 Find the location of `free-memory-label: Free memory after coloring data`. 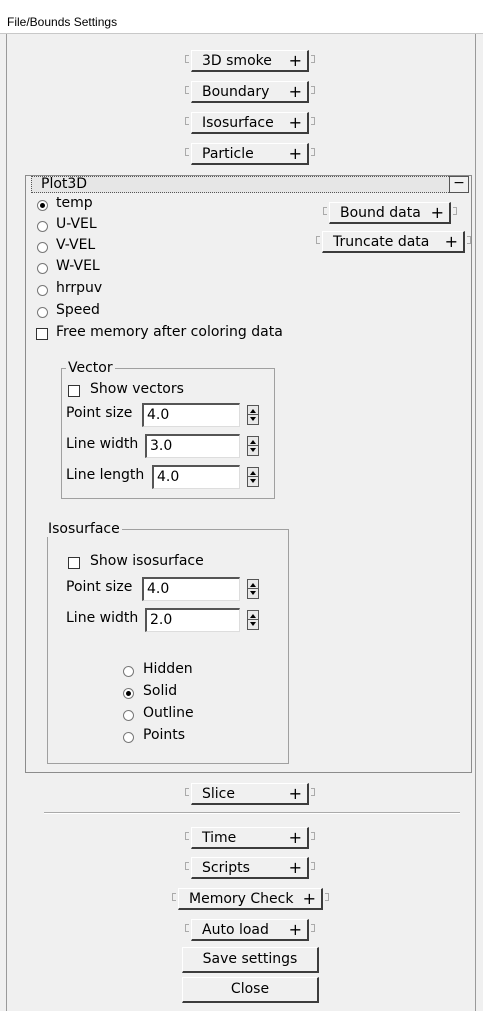

free-memory-label: Free memory after coloring data is located at coordinates (169, 332).